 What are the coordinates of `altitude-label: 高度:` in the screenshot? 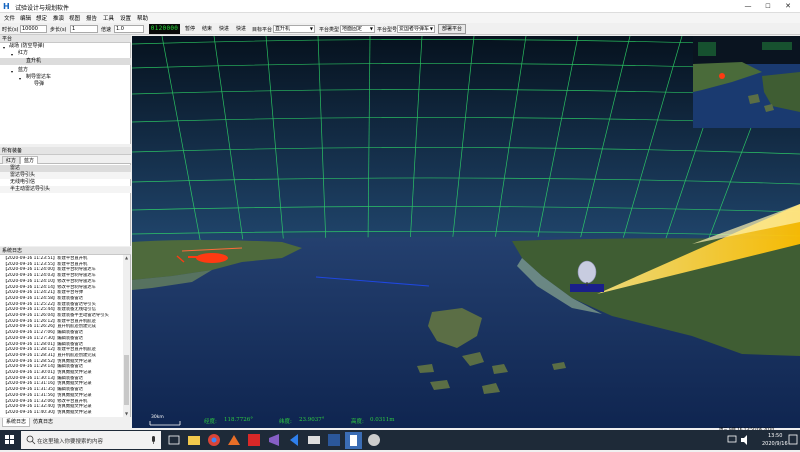 It's located at (357, 422).